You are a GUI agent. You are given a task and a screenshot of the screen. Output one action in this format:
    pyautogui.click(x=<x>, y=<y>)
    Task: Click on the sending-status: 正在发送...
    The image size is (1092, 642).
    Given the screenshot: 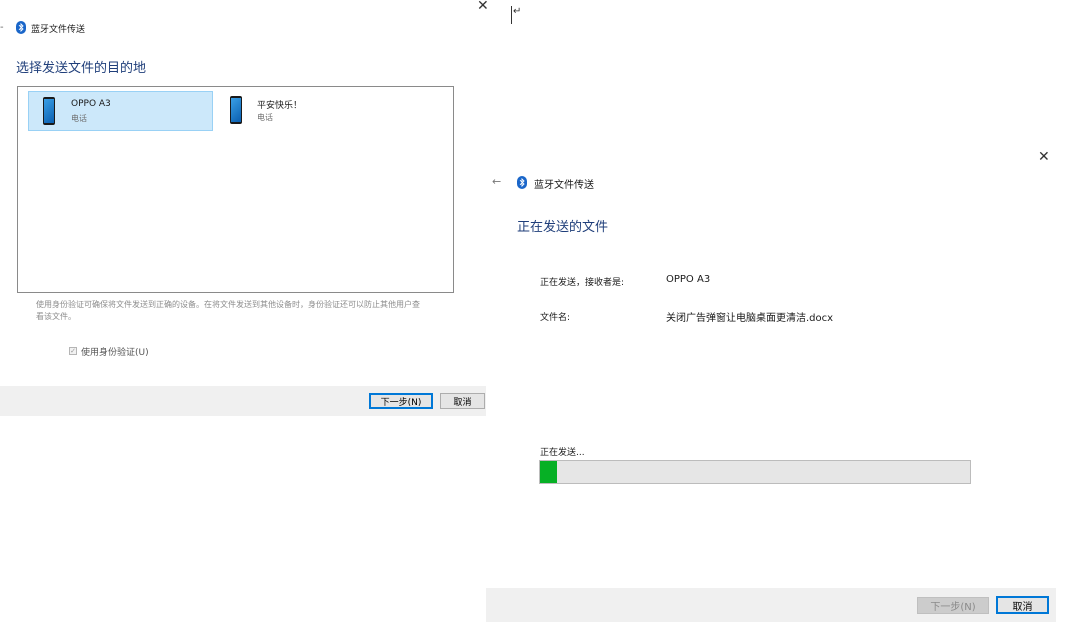 What is the action you would take?
    pyautogui.click(x=562, y=453)
    